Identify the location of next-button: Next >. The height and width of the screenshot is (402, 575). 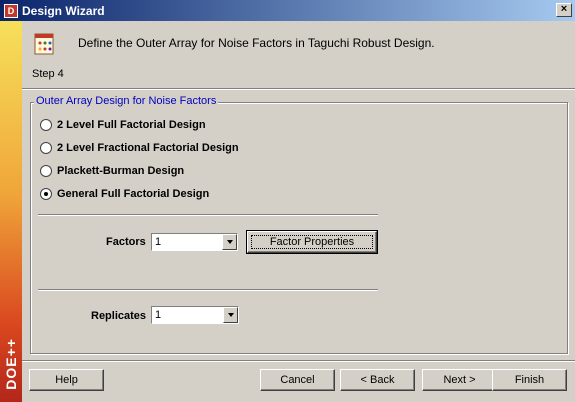
(459, 380).